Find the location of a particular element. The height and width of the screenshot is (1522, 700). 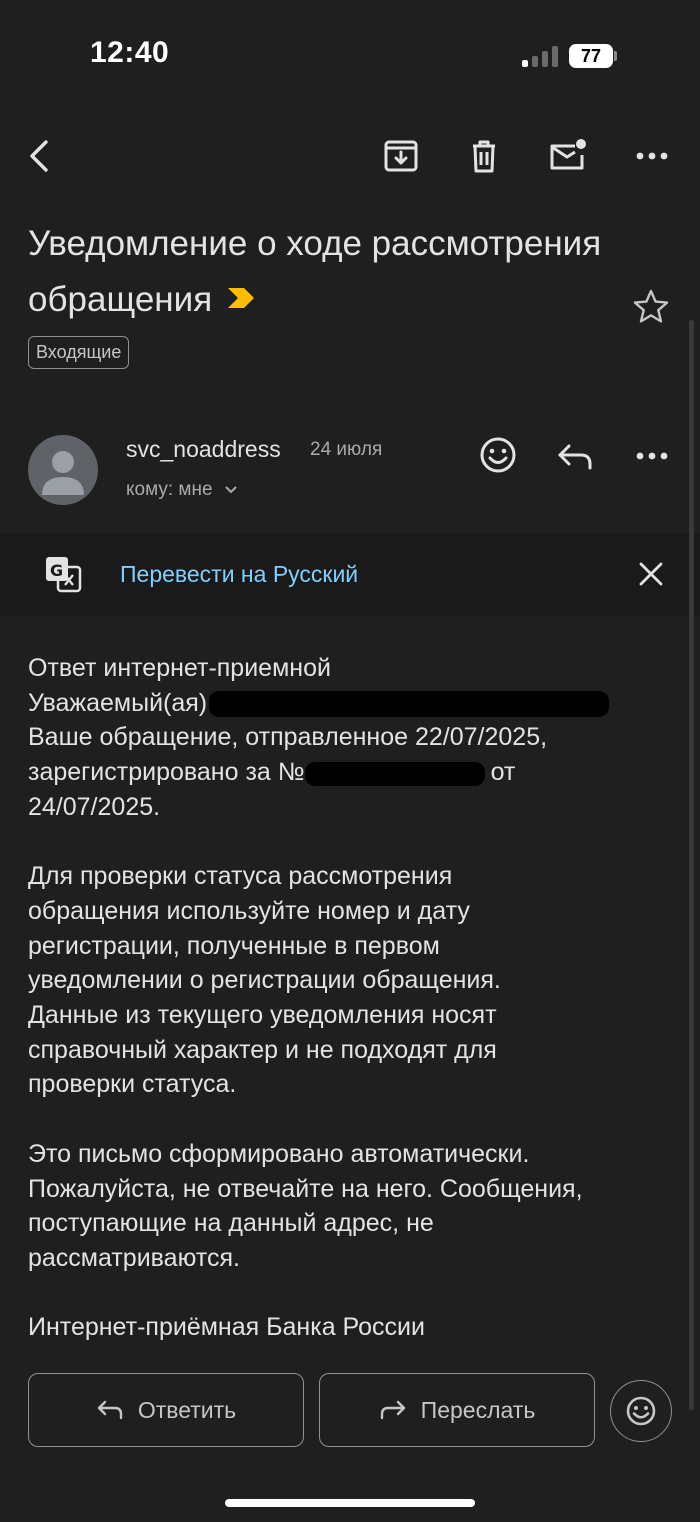

recipient-details: кому: мне is located at coordinates (182, 490).